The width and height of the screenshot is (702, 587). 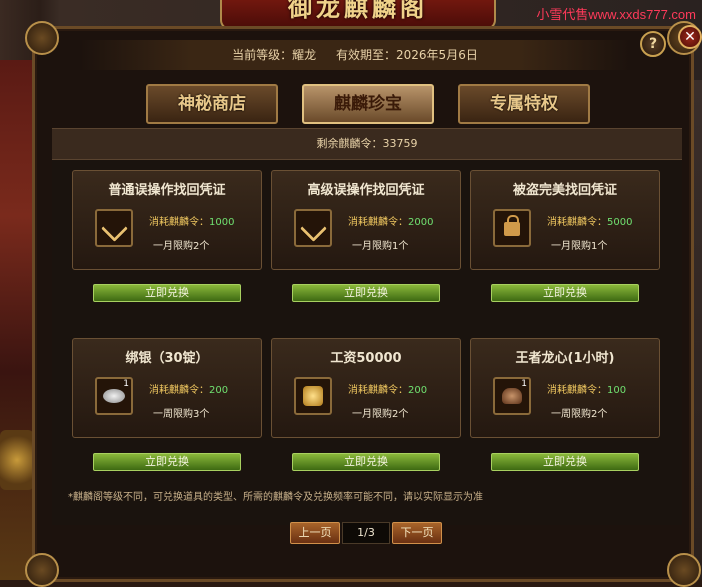 I want to click on item-title: 高级误操作找回凭证, so click(x=366, y=190).